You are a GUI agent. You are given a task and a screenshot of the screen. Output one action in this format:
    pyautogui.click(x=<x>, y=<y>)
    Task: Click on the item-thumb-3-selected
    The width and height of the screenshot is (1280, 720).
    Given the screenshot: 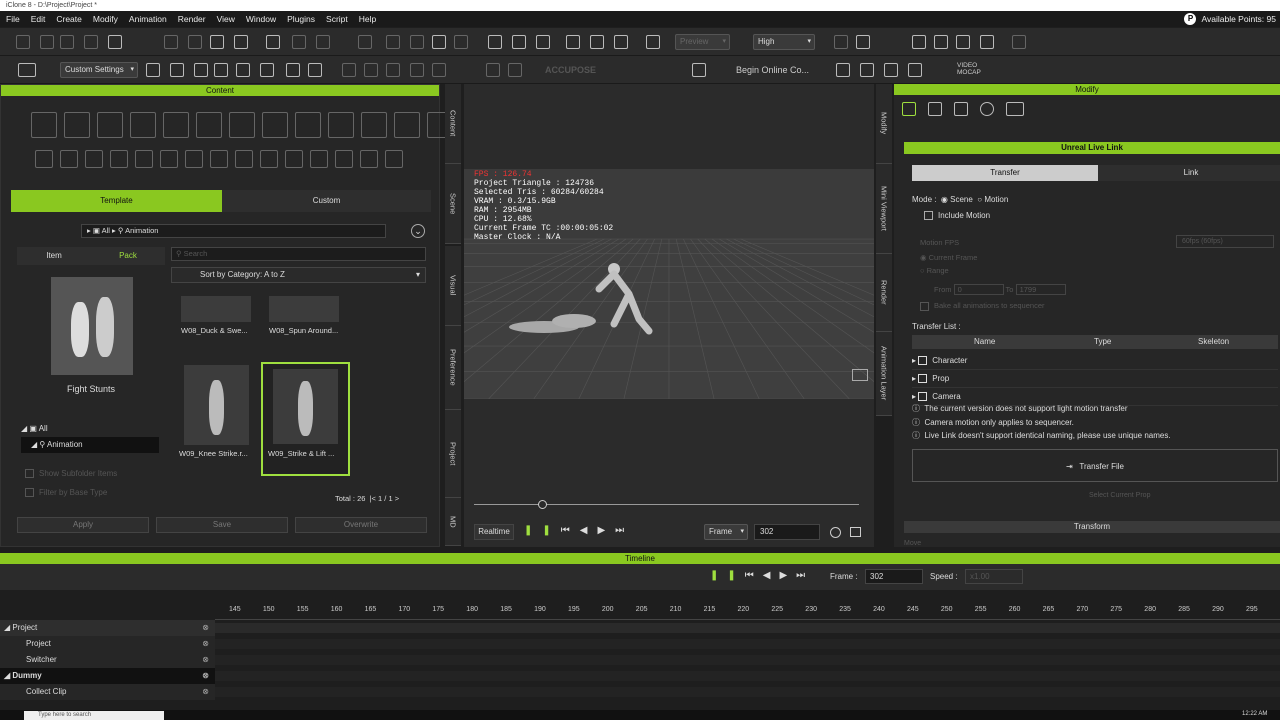 What is the action you would take?
    pyautogui.click(x=305, y=419)
    